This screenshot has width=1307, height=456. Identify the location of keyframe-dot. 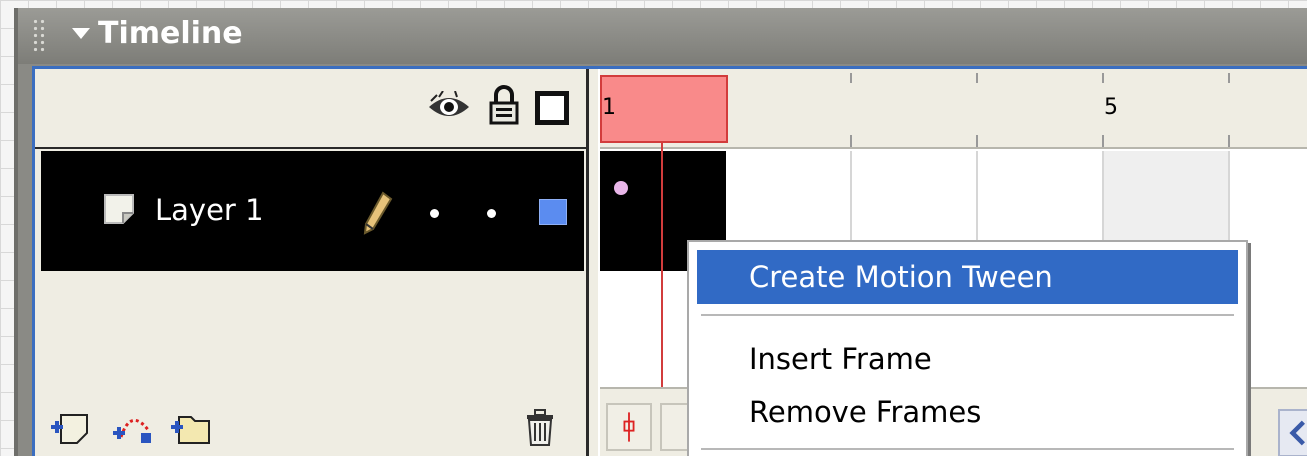
(621, 188).